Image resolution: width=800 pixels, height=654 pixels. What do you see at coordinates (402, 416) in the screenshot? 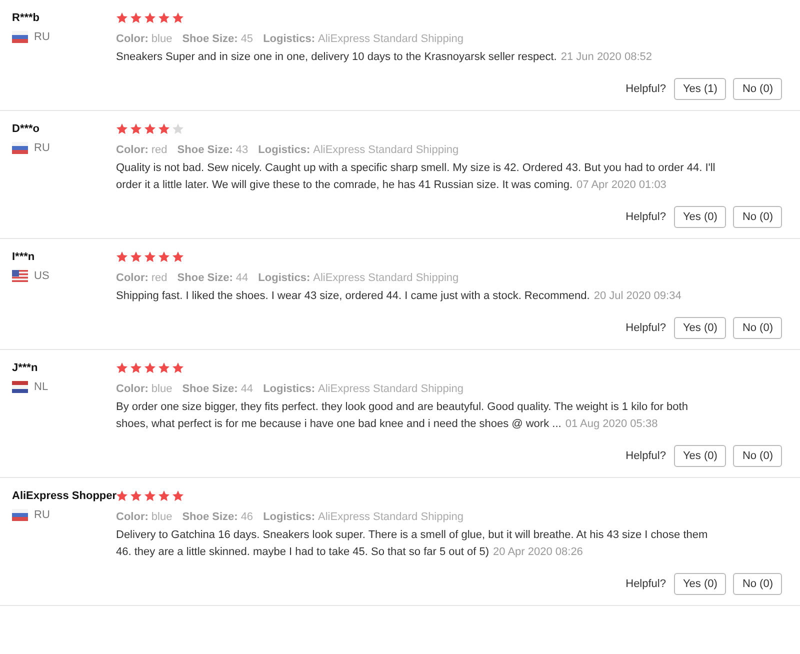
I see `review-text: By order one size bigger, they fits perfect. they look good and are beautyful. Good quality. The weight is 1 kilo for both shoes, what perfect is for me because i have one bad knee and i need the shoes @ work ... 01 Aug 2020 05:38` at bounding box center [402, 416].